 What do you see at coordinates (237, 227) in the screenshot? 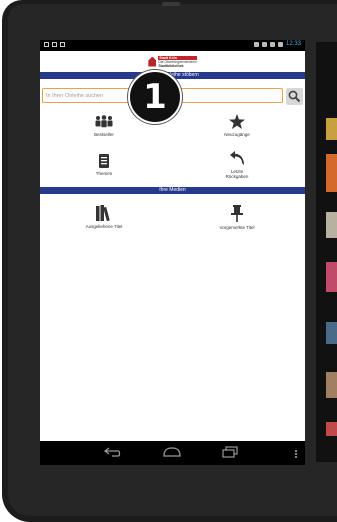
I see `tile-label: Vorgemerkte Titel` at bounding box center [237, 227].